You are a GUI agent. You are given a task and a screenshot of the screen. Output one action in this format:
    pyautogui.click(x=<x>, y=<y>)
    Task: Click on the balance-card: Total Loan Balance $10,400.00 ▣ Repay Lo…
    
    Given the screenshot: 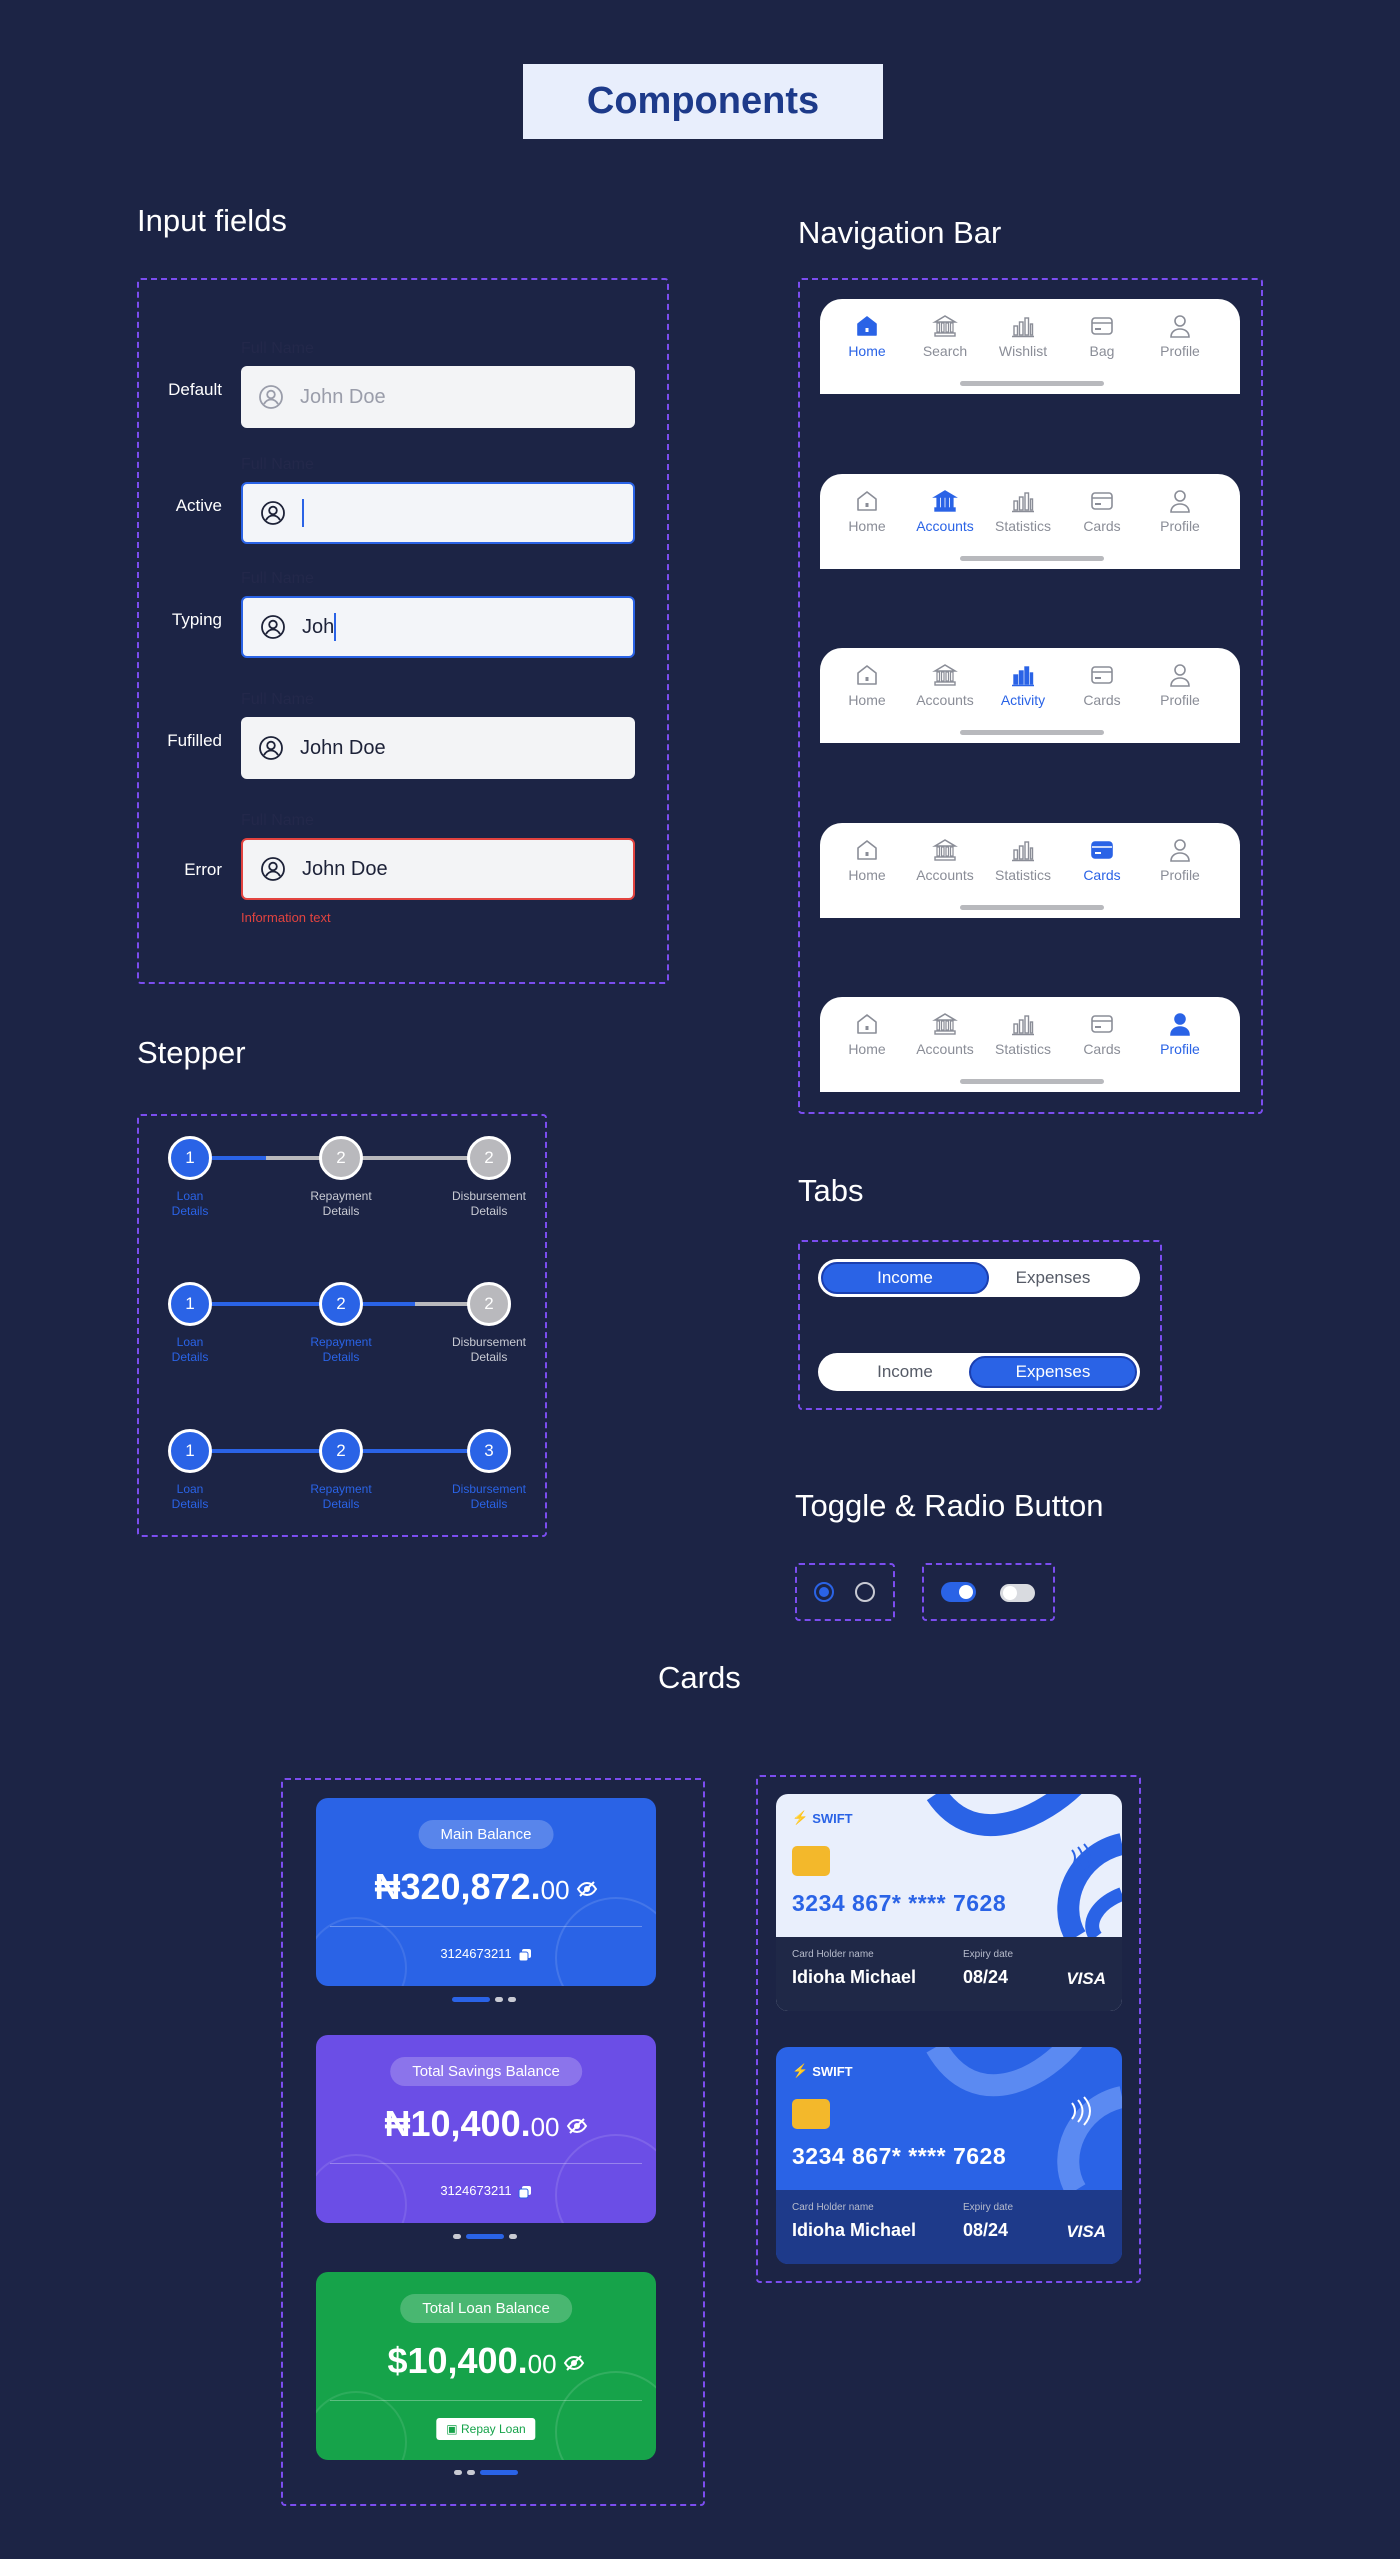 What is the action you would take?
    pyautogui.click(x=486, y=2366)
    